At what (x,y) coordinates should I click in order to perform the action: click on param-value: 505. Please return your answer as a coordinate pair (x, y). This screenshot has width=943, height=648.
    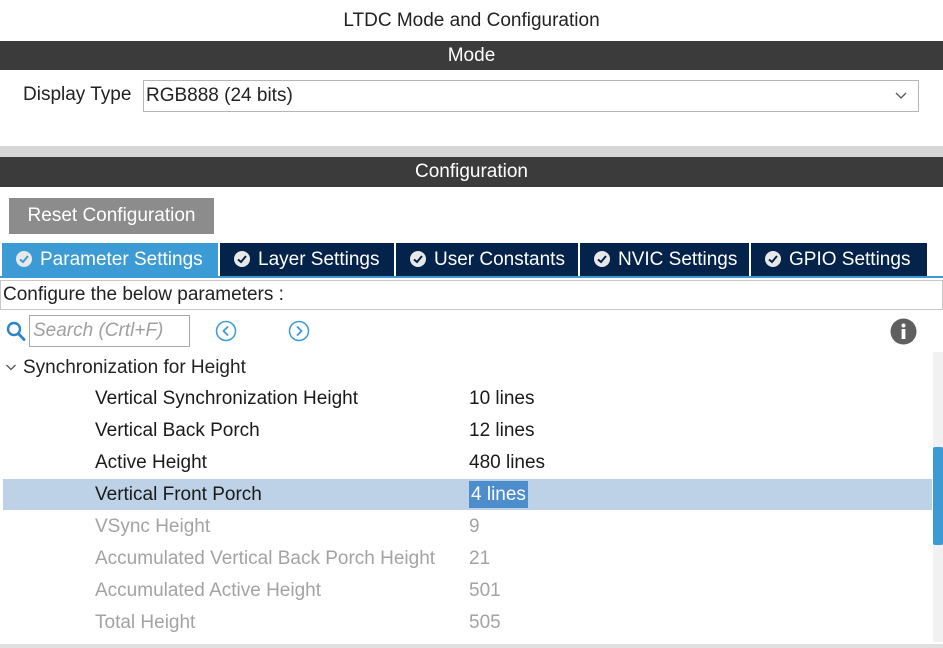
    Looking at the image, I should click on (485, 622).